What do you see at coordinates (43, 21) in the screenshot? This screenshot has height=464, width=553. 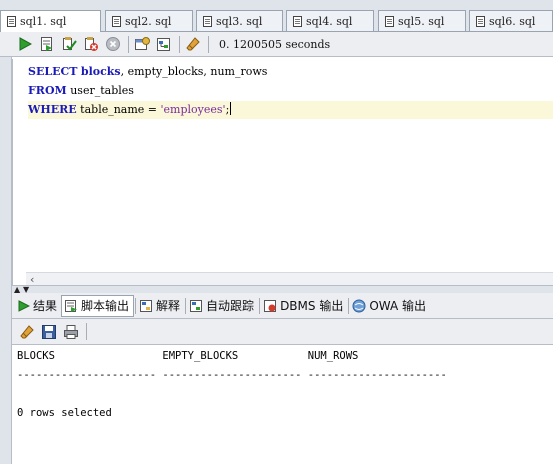 I see `tab-label: sql1. sql` at bounding box center [43, 21].